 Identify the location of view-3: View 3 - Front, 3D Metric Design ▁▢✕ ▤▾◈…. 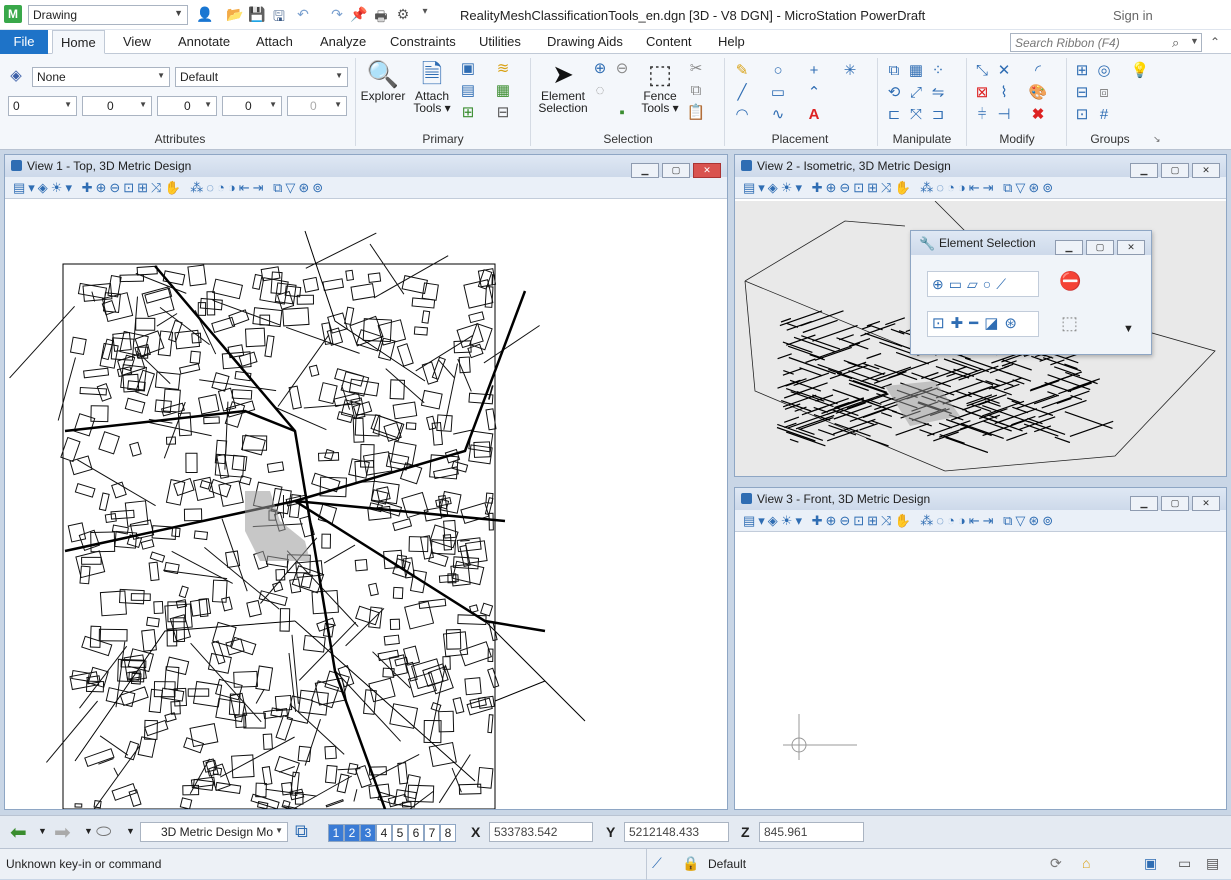
(980, 648).